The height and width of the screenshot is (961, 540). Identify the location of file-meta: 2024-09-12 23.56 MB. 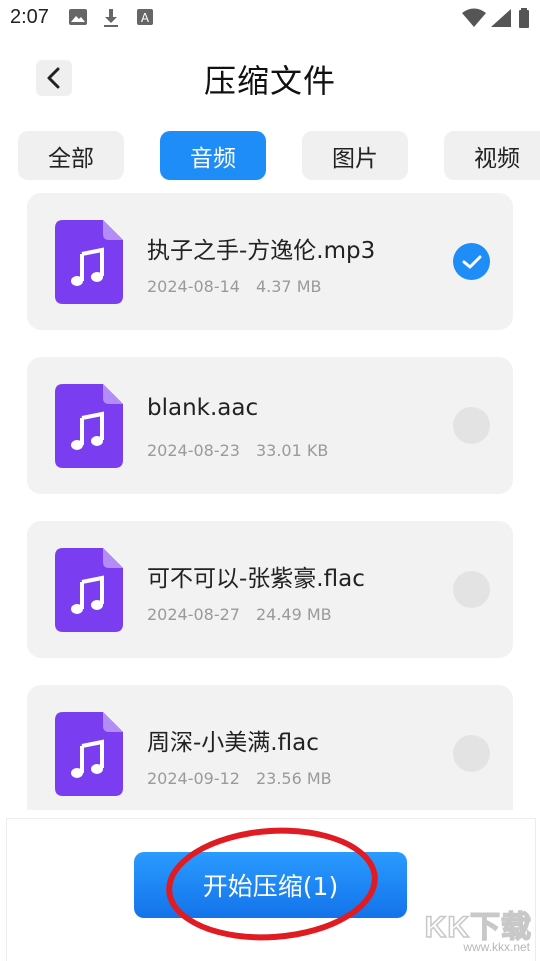
(239, 778).